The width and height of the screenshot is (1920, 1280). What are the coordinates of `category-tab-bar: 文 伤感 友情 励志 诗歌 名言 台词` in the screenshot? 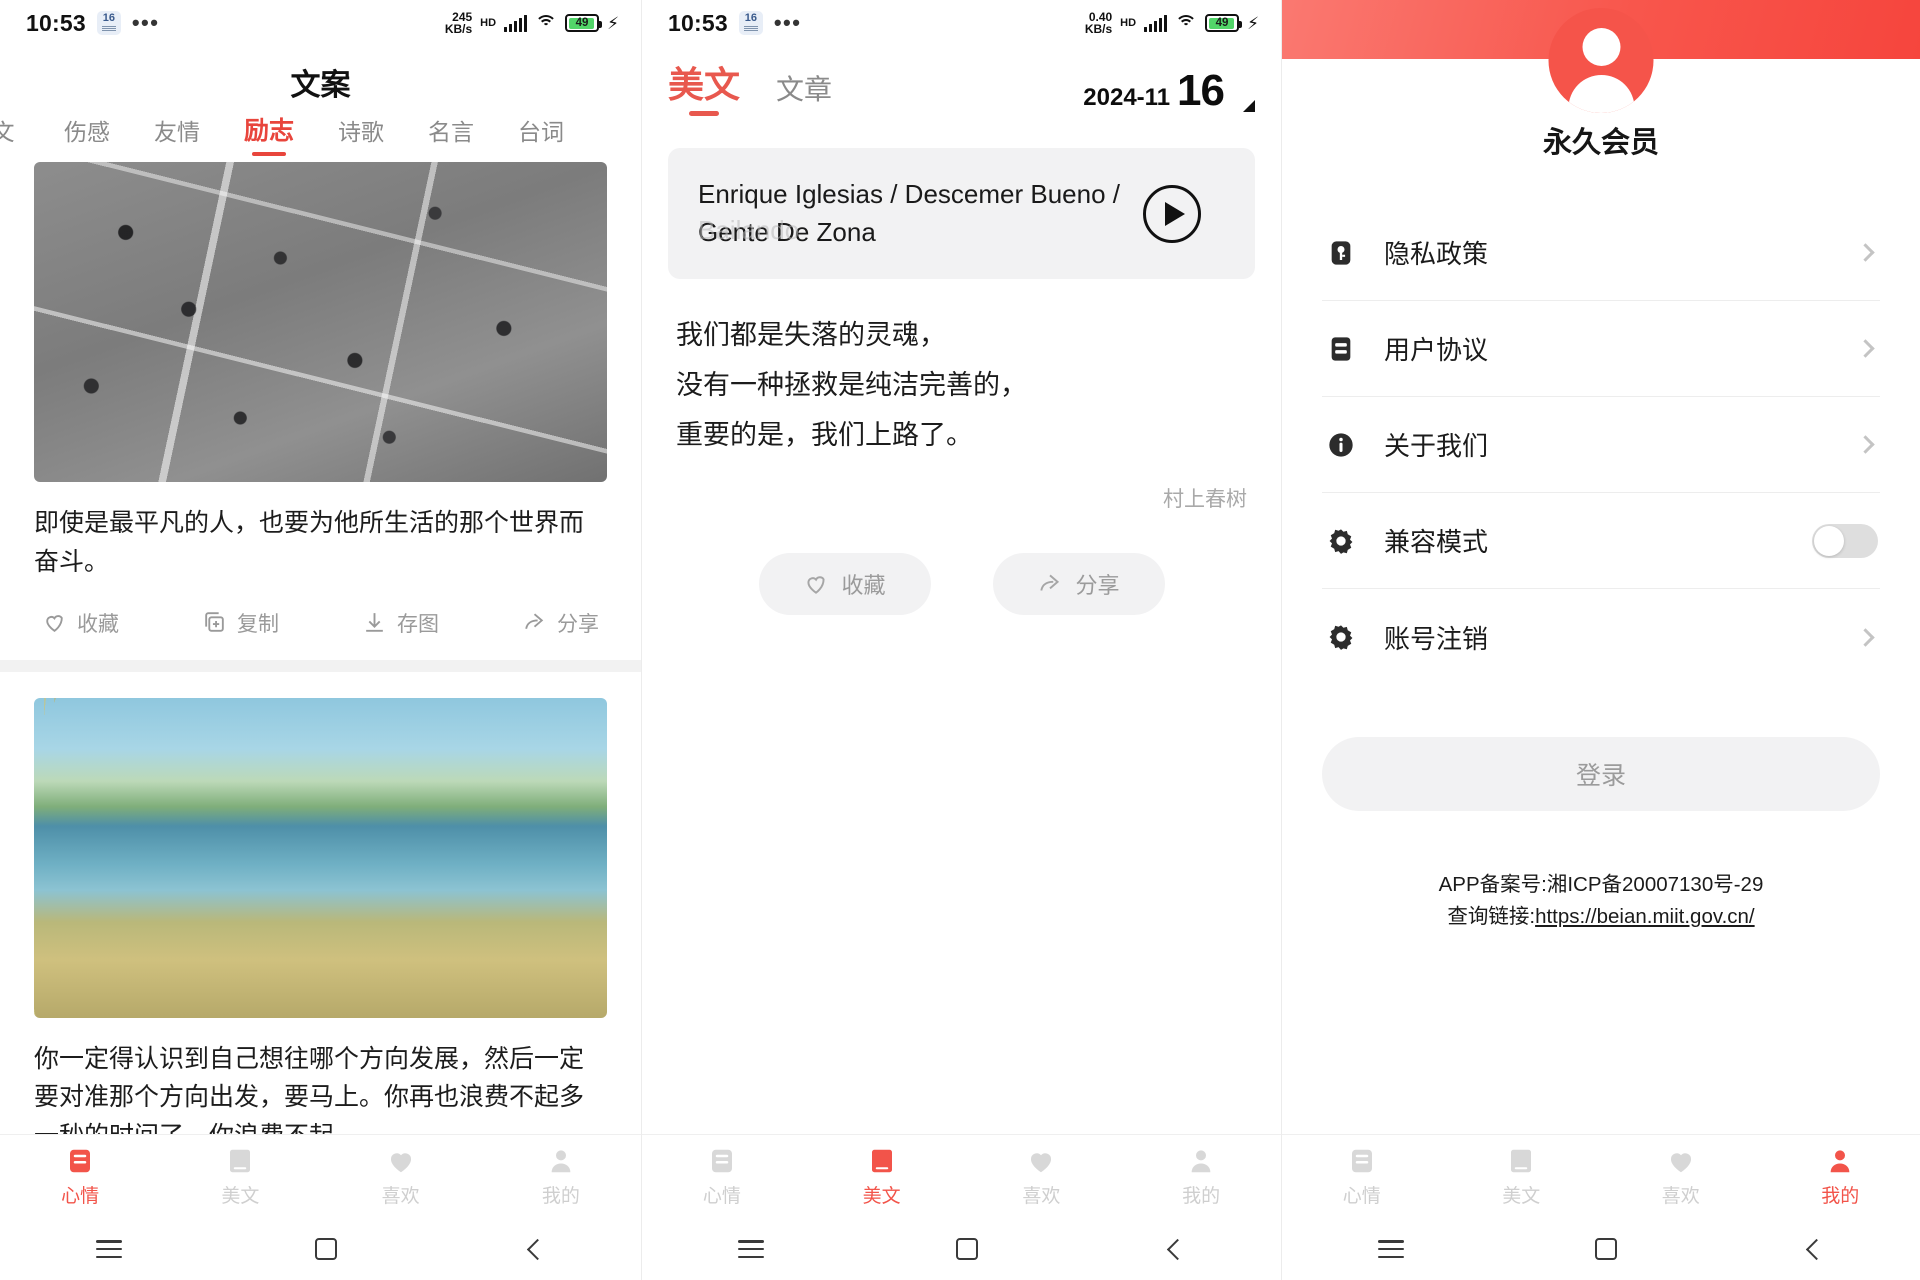 It's located at (320, 138).